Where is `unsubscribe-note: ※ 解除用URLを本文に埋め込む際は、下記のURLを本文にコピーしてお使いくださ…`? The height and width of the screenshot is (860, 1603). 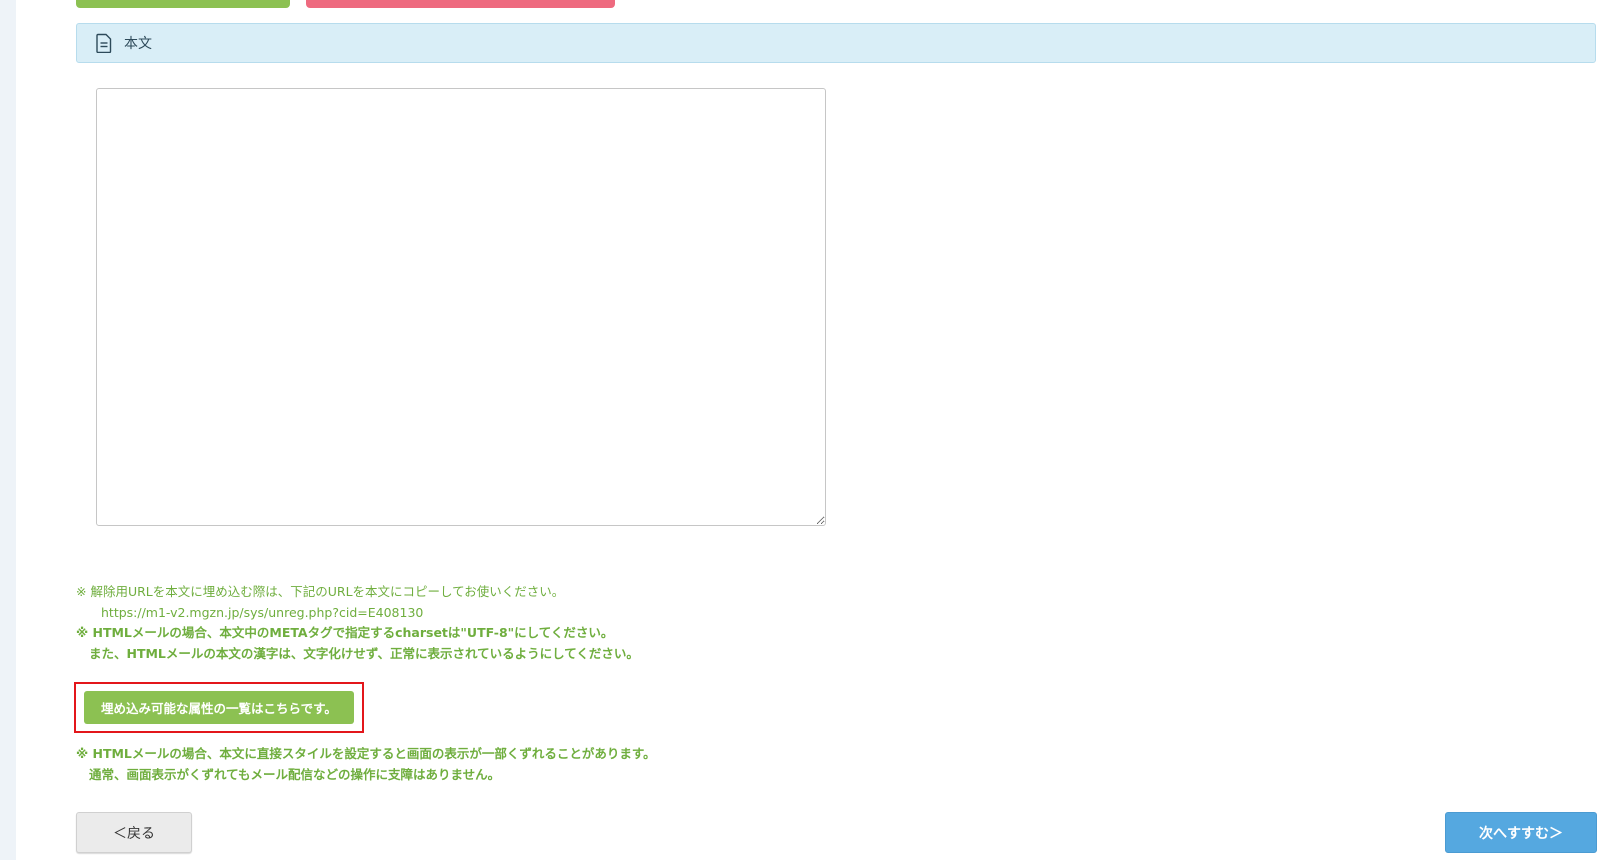
unsubscribe-note: ※ 解除用URLを本文に埋め込む際は、下記のURLを本文にコピーしてお使いくださ… is located at coordinates (320, 591).